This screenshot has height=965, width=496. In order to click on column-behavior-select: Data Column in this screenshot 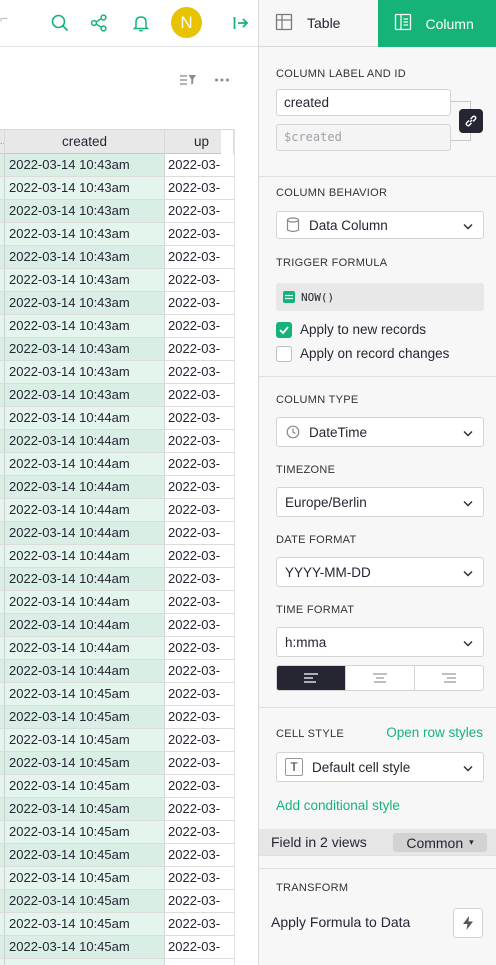, I will do `click(380, 225)`.